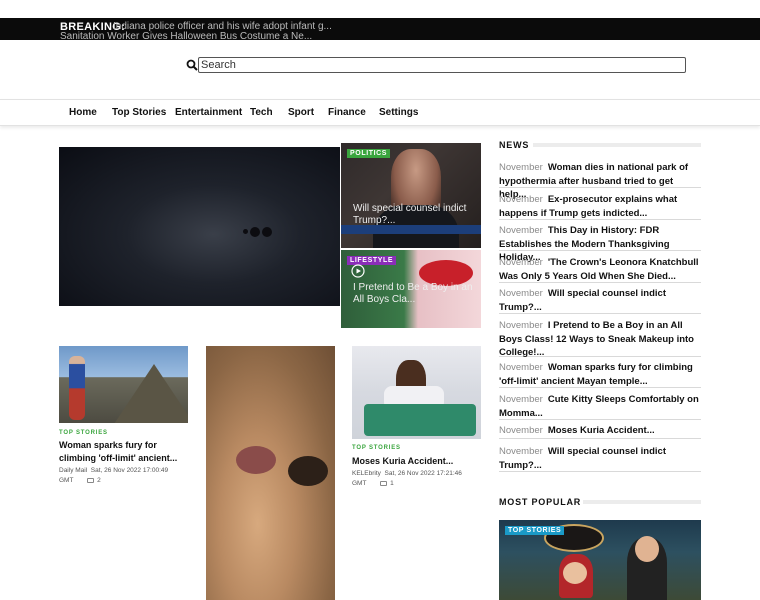  I want to click on story-source: KELEbrity, so click(366, 473).